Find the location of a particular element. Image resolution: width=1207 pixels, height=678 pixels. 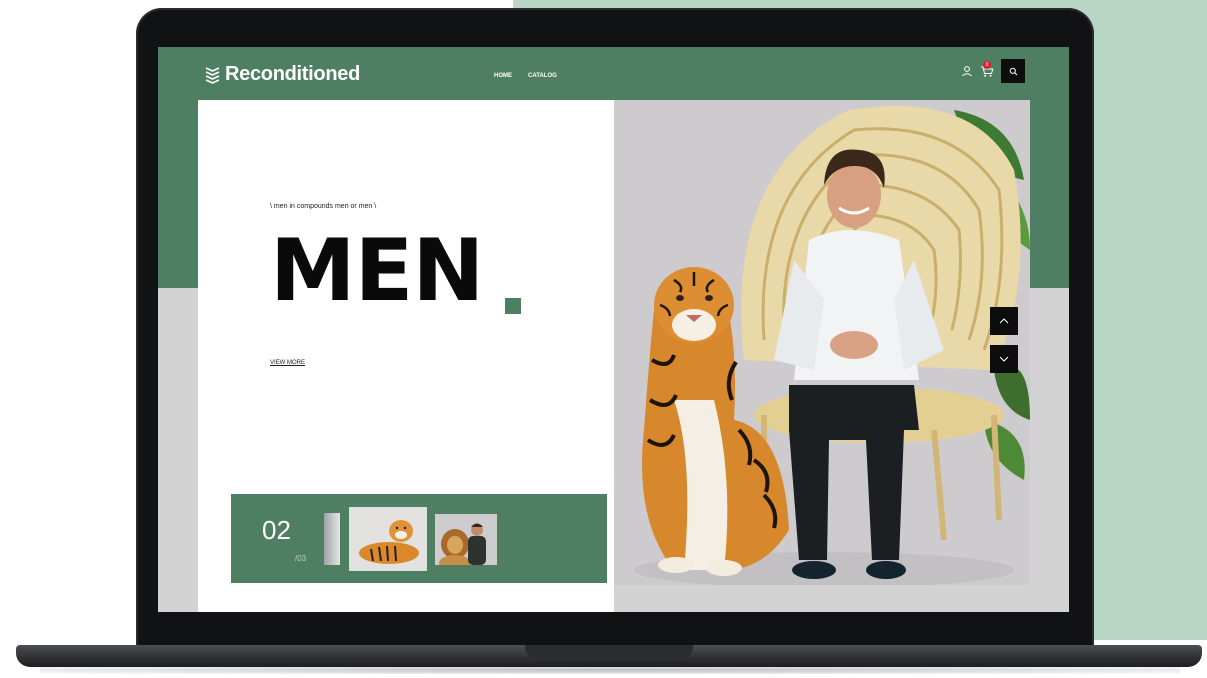

chevron-down-icon is located at coordinates (1004, 359).